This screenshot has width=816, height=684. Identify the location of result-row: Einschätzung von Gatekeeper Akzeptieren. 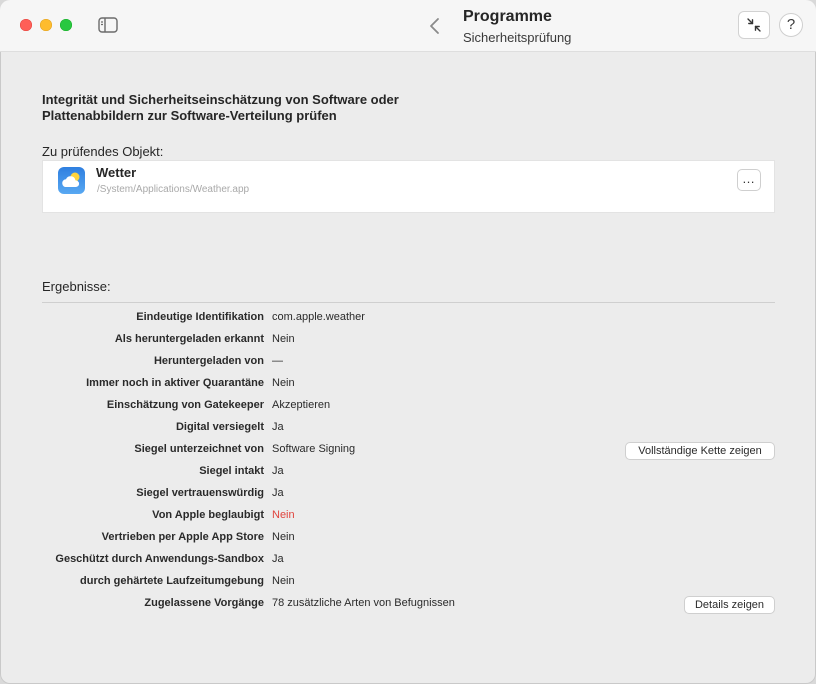
(408, 406).